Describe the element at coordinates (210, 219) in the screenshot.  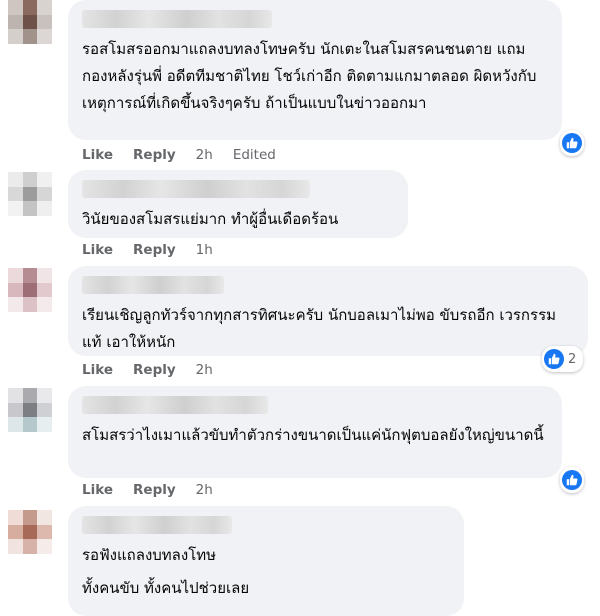
I see `comment-paragraph: วินัยของสโมสรแย่มาก ทำผู้อื่นเดือดร้อน` at that location.